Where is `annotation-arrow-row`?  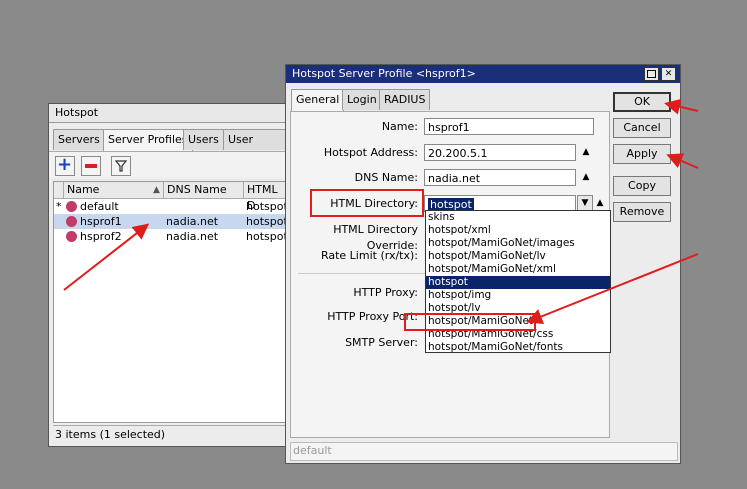 annotation-arrow-row is located at coordinates (106, 257).